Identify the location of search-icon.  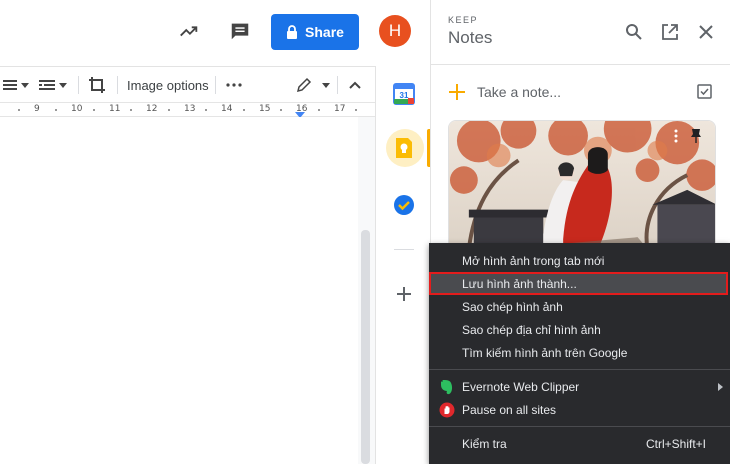
(634, 32).